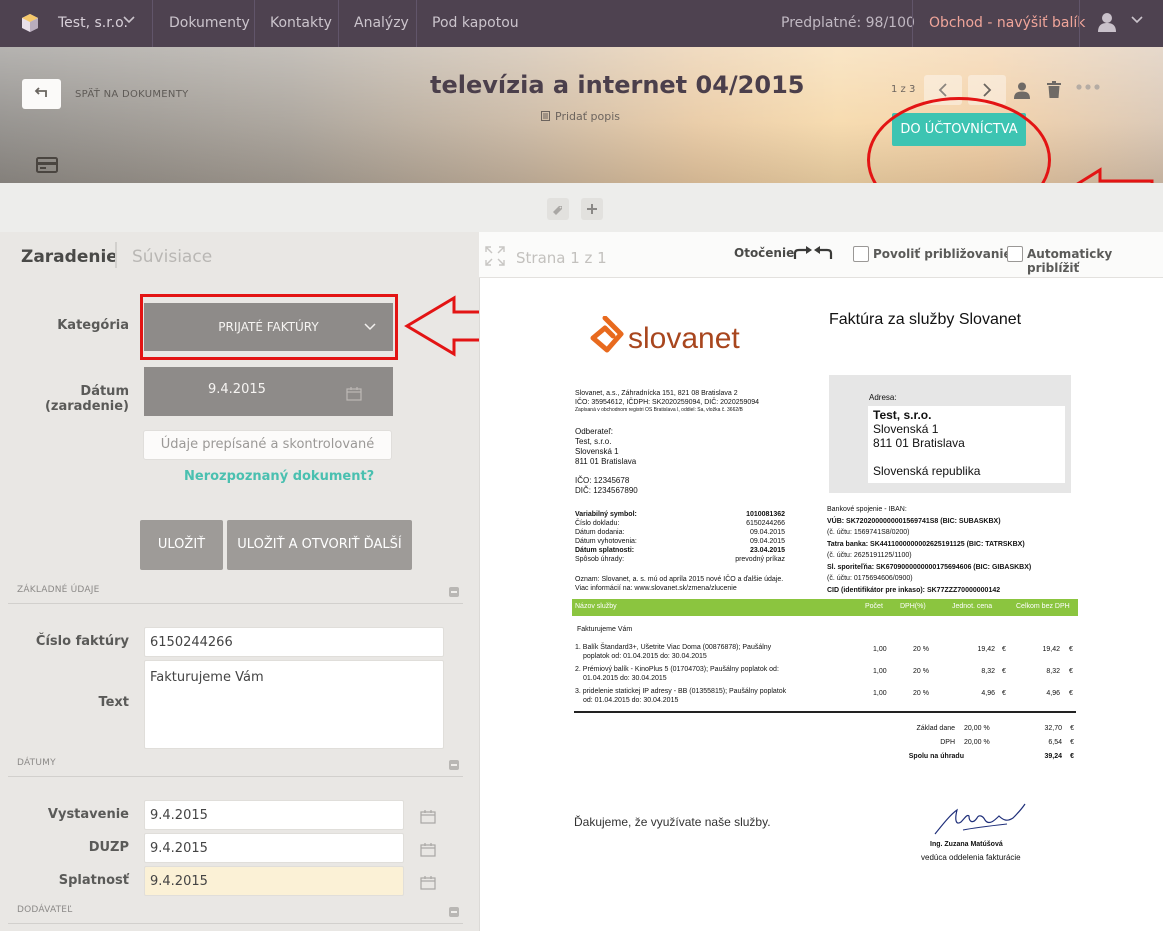  I want to click on rotate-left-icon, so click(823, 253).